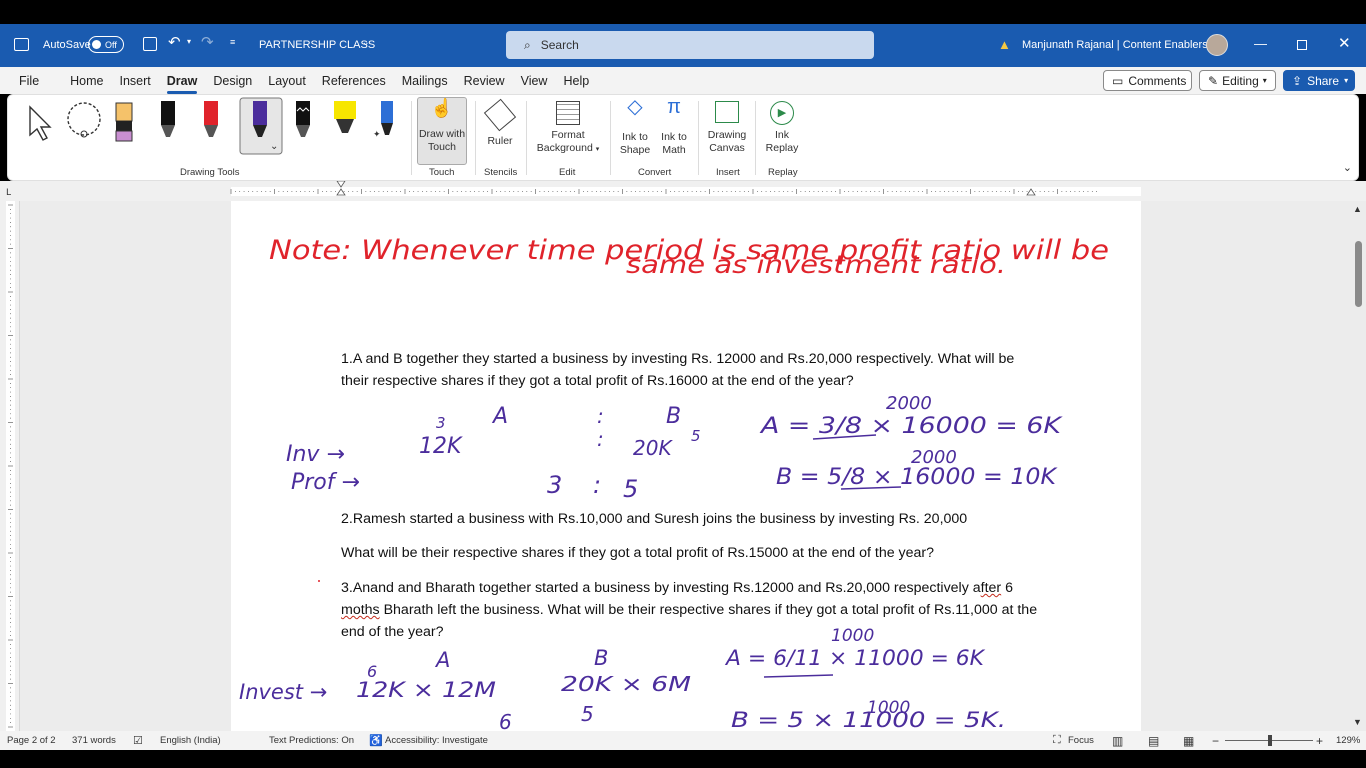 The height and width of the screenshot is (768, 1366). I want to click on scroll-thumb, so click(1358, 274).